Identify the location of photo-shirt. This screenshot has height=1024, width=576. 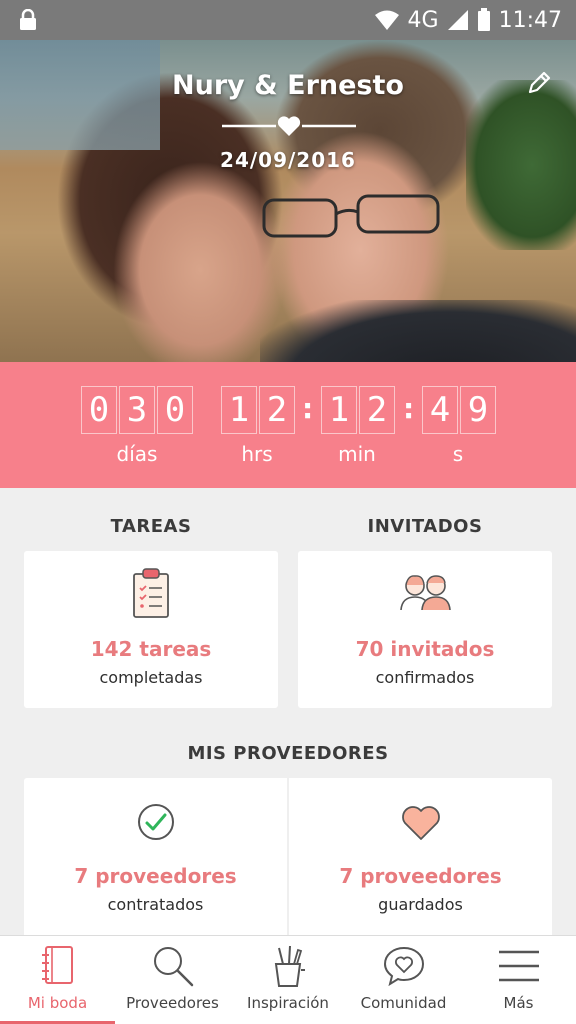
(418, 331).